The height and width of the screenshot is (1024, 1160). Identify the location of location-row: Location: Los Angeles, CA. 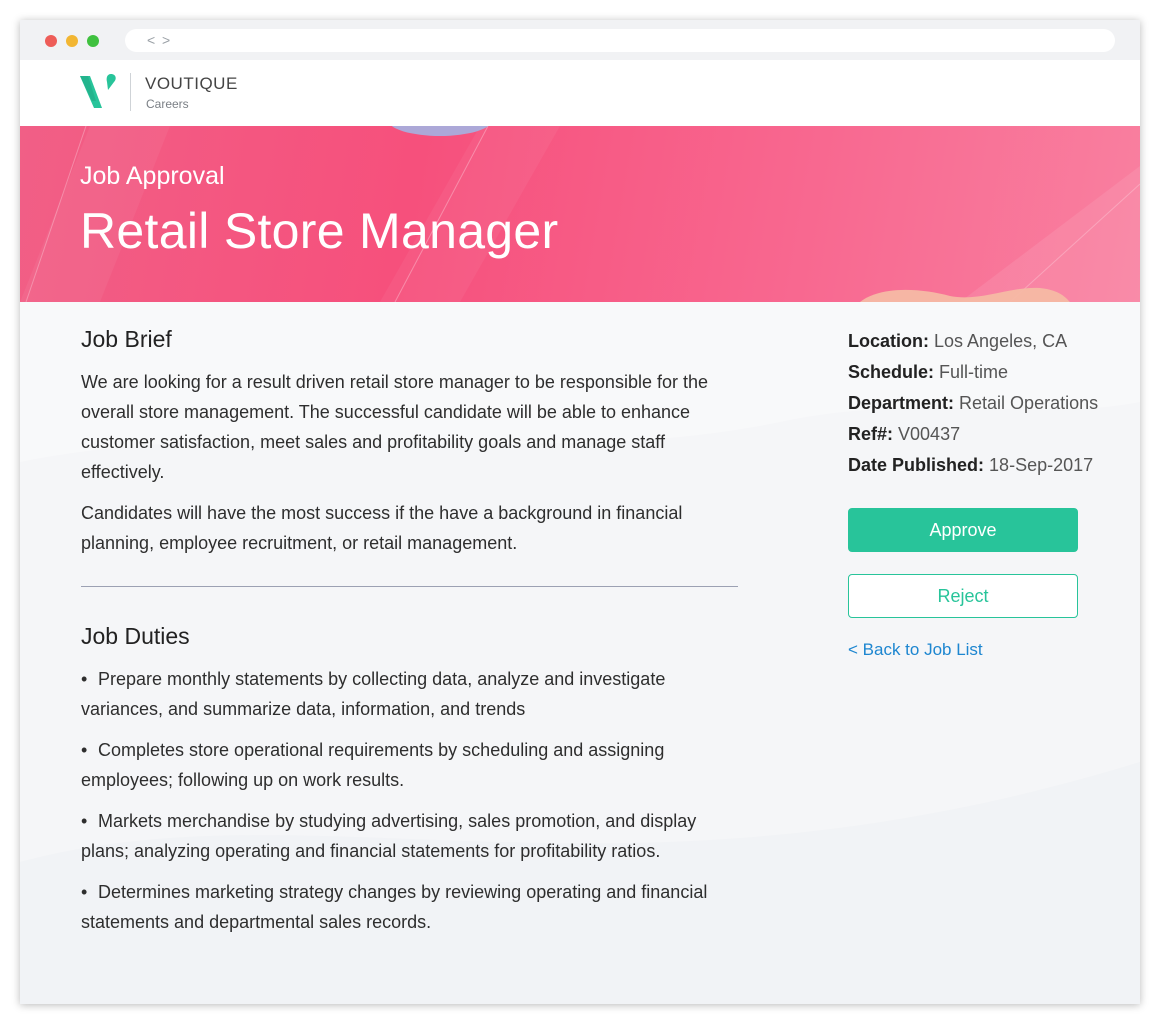
(993, 341).